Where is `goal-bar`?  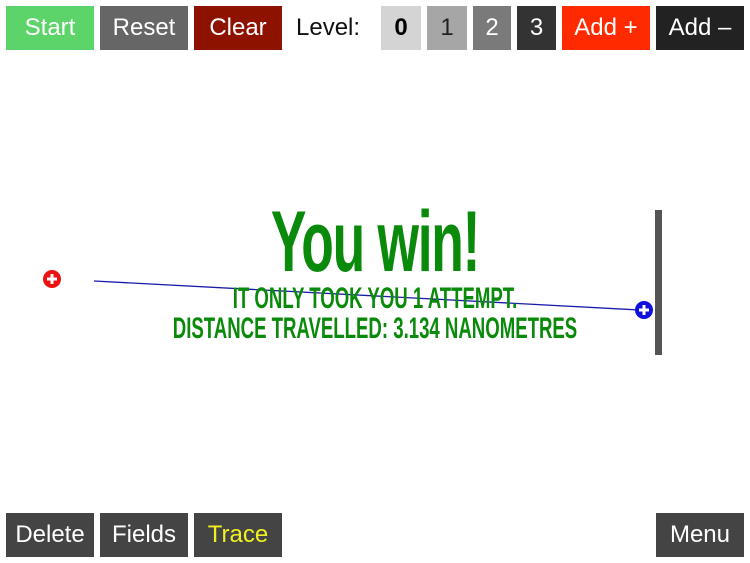 goal-bar is located at coordinates (658, 282).